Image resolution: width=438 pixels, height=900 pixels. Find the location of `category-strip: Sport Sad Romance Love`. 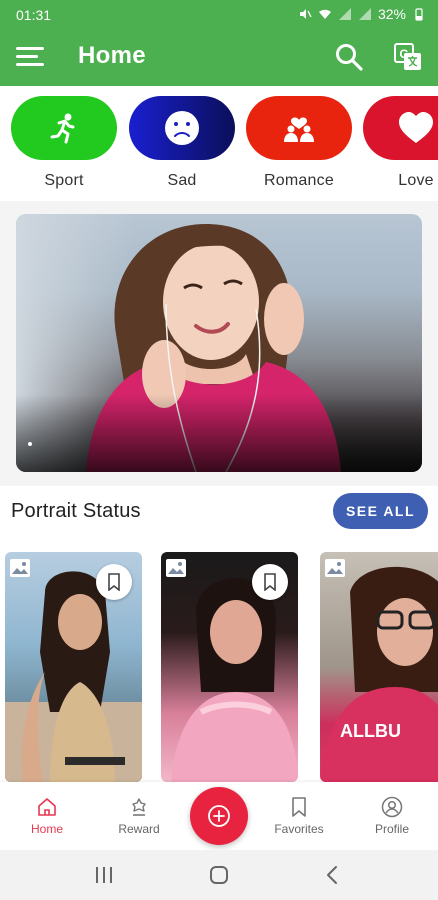

category-strip: Sport Sad Romance Love is located at coordinates (219, 143).